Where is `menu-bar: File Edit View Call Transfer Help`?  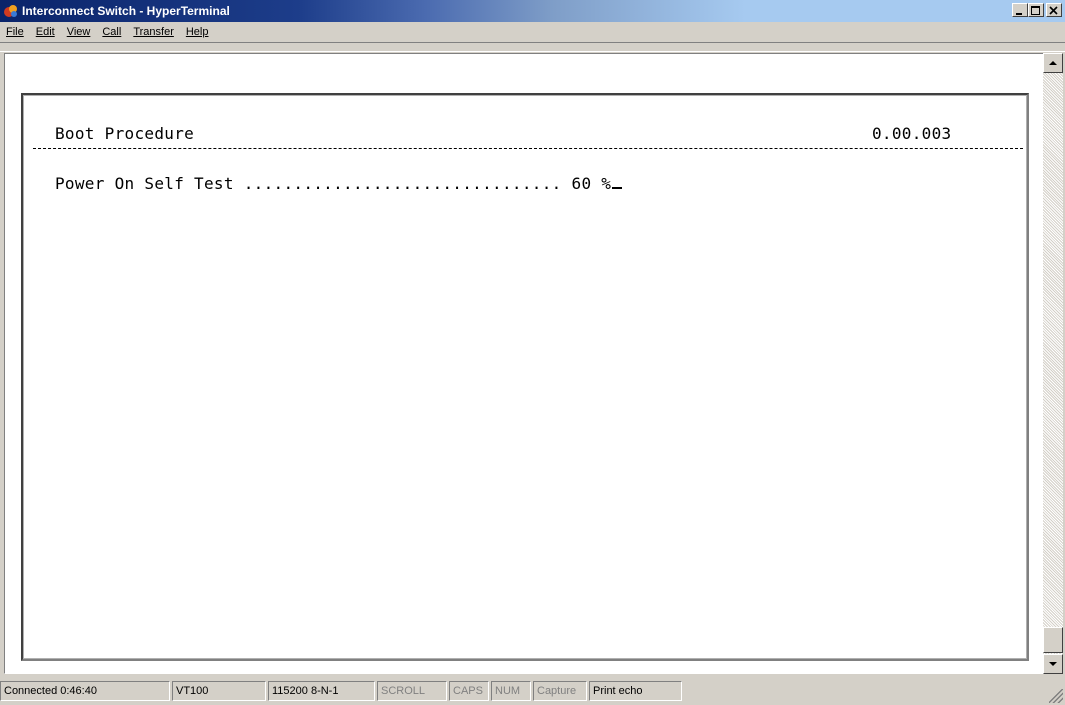 menu-bar: File Edit View Call Transfer Help is located at coordinates (532, 32).